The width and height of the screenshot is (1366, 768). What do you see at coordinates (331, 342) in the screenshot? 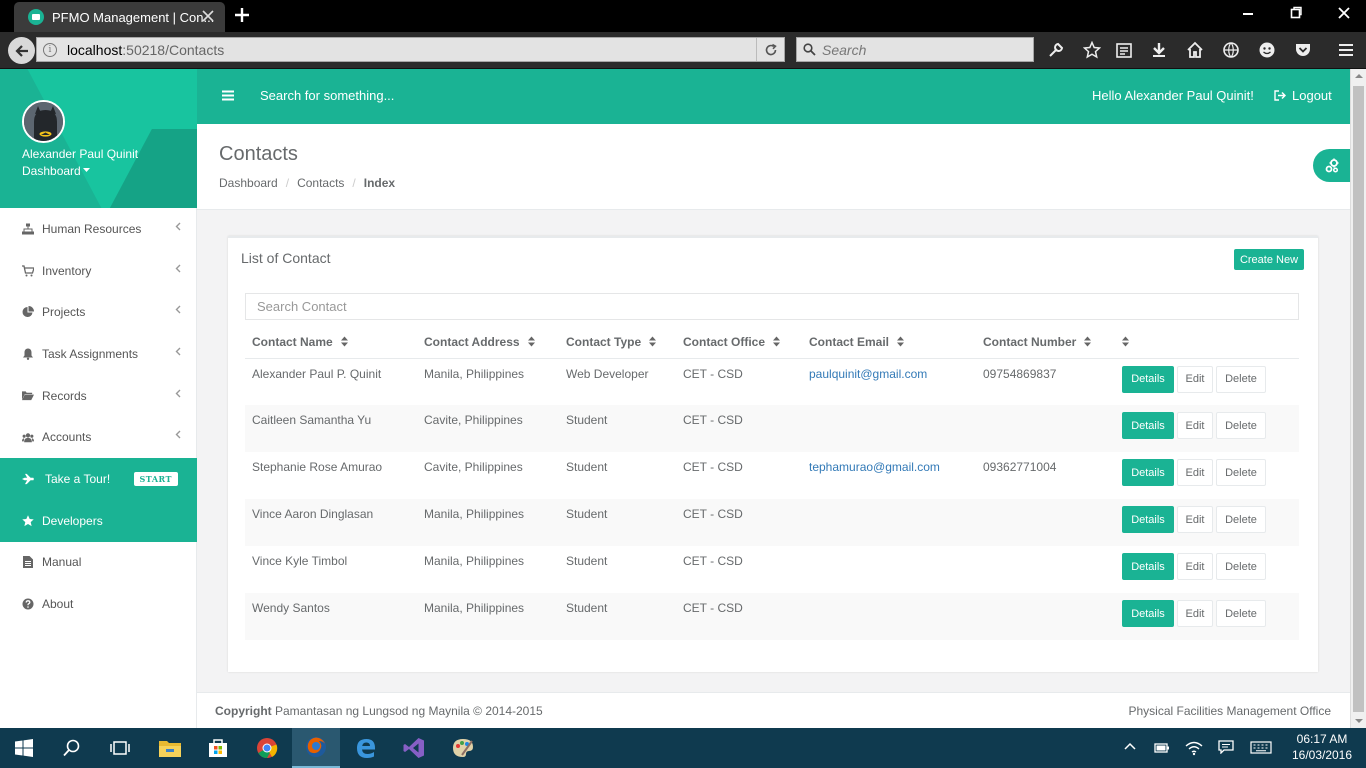
I see `column-header-name: Contact Name` at bounding box center [331, 342].